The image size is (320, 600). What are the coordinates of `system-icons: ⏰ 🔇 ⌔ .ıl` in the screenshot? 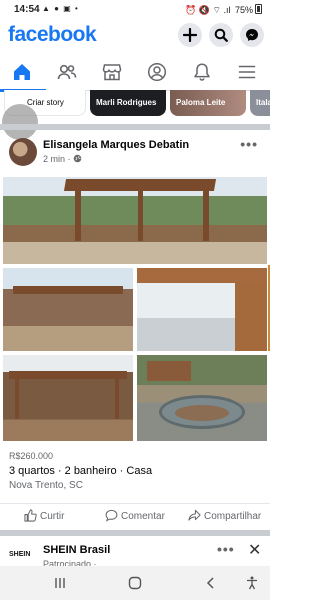 It's located at (208, 10).